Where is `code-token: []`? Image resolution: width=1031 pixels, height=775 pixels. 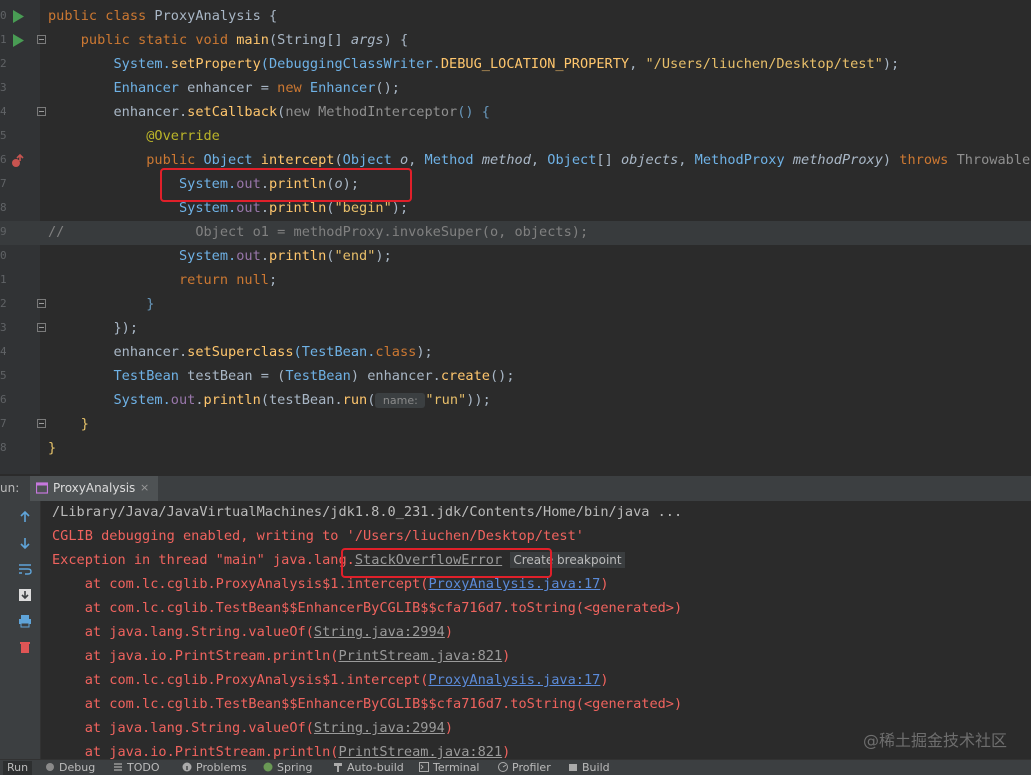
code-token: [] is located at coordinates (608, 160).